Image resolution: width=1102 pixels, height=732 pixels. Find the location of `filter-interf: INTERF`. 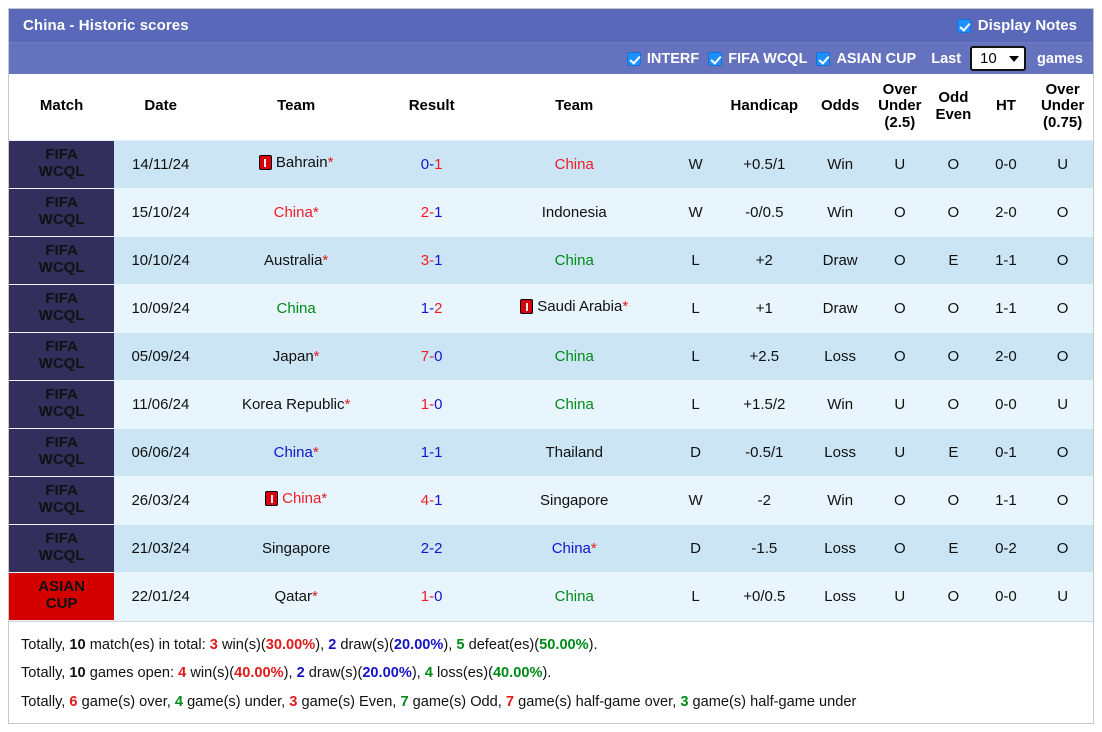

filter-interf: INTERF is located at coordinates (662, 59).